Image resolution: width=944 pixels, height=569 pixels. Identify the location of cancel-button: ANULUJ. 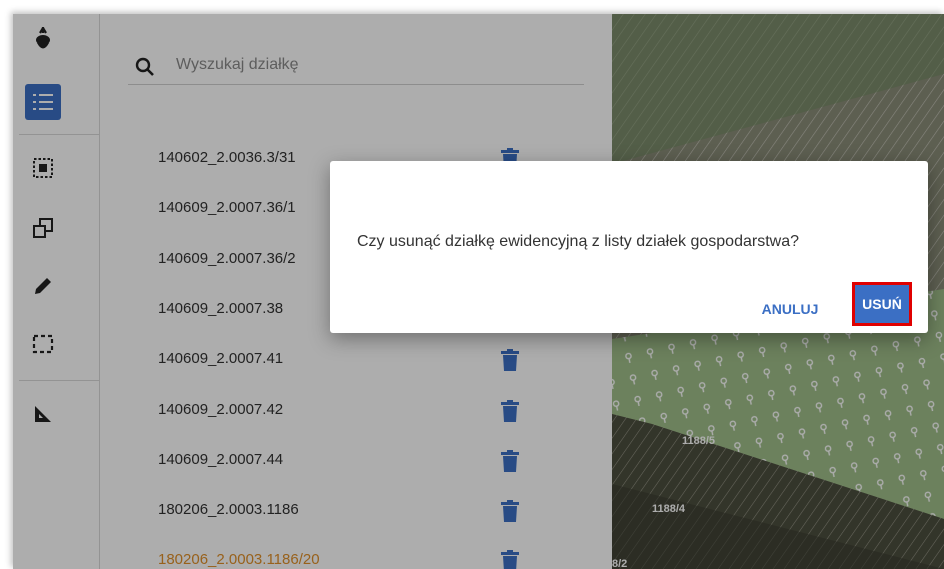
(790, 309).